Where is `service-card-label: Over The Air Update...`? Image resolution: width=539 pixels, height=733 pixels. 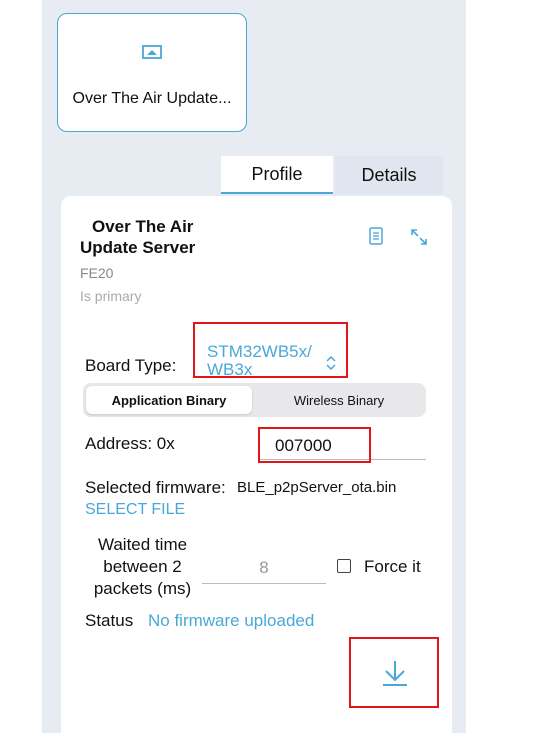
service-card-label: Over The Air Update... is located at coordinates (152, 98).